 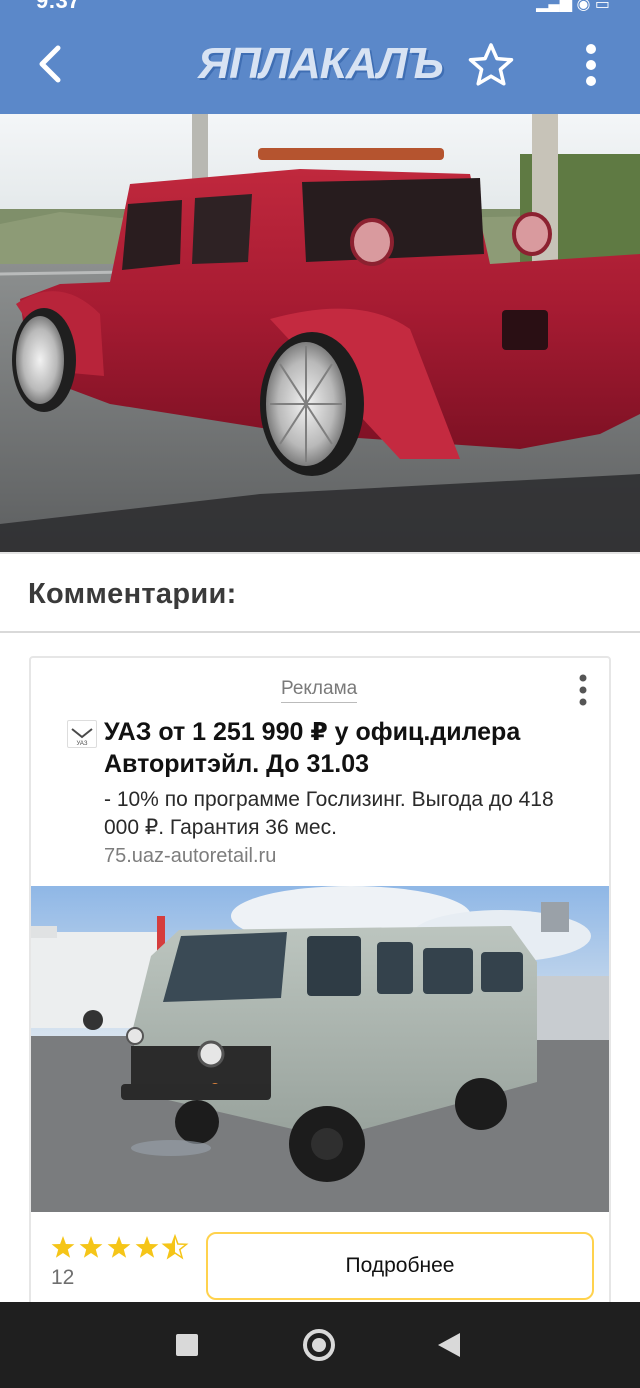 I want to click on back-button, so click(x=52, y=64).